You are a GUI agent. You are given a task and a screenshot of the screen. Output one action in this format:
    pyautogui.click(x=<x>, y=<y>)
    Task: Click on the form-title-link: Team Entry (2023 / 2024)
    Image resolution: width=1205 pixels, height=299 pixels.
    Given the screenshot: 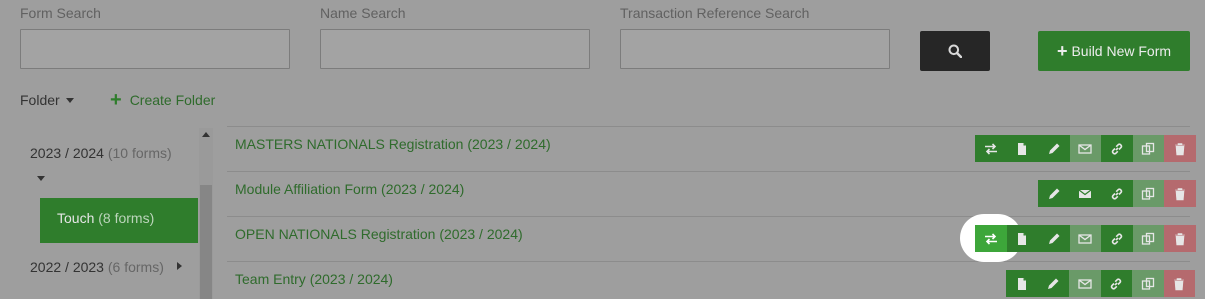 What is the action you would take?
    pyautogui.click(x=314, y=279)
    